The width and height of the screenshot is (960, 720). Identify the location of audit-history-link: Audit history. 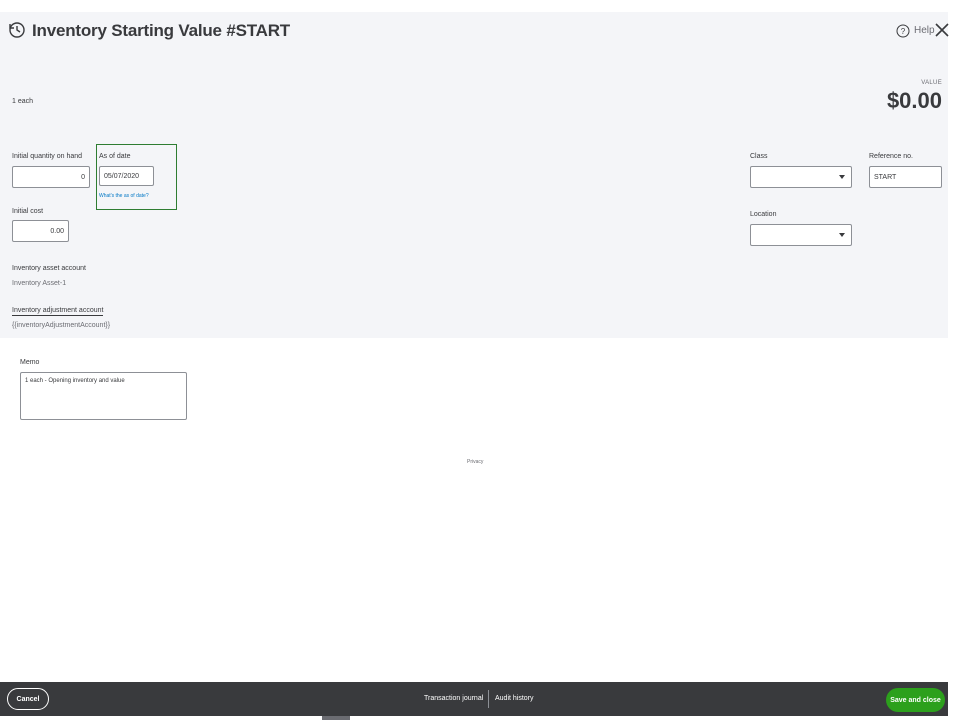
(514, 698).